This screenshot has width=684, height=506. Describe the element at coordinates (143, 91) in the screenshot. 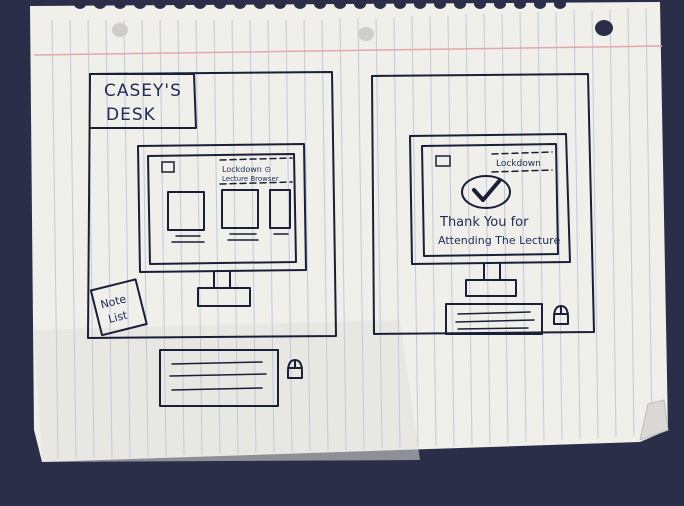

I see `desk-title-line1: CASEY'S` at that location.